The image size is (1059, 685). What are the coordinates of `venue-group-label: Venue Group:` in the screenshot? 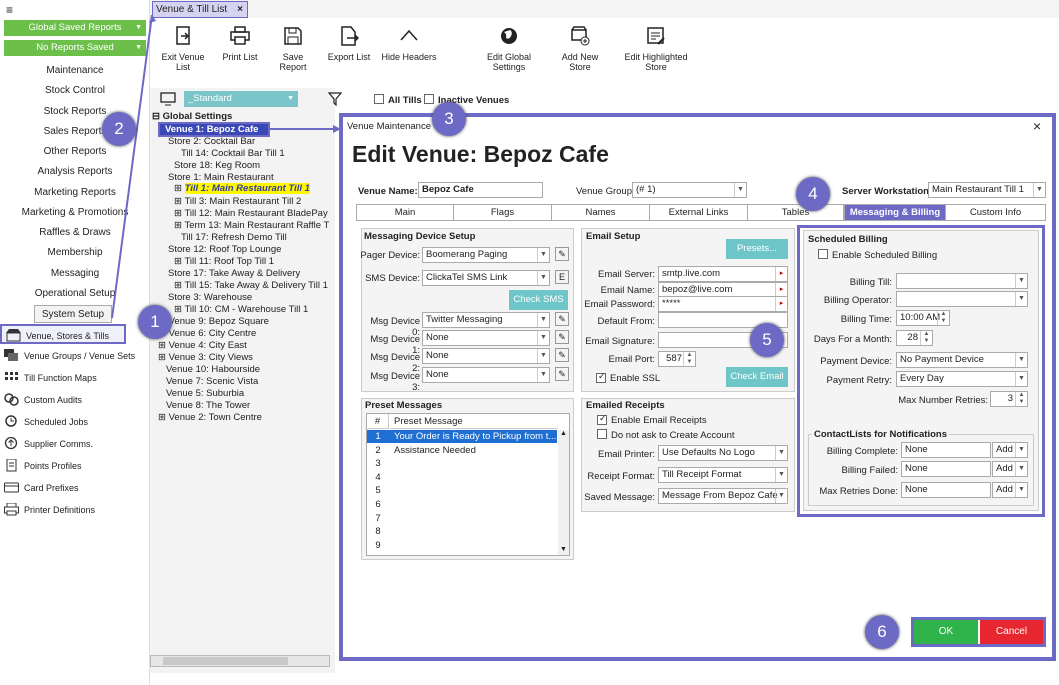 It's located at (605, 191).